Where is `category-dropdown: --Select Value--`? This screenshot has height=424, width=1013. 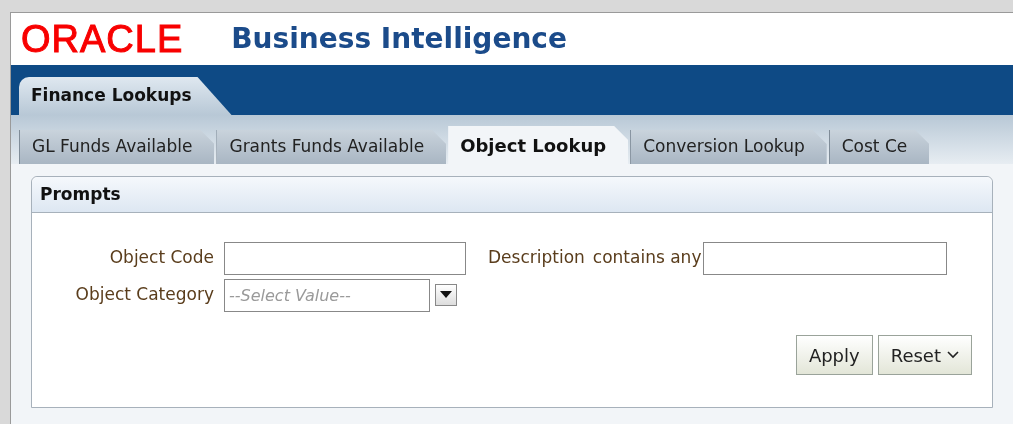 category-dropdown: --Select Value-- is located at coordinates (327, 295).